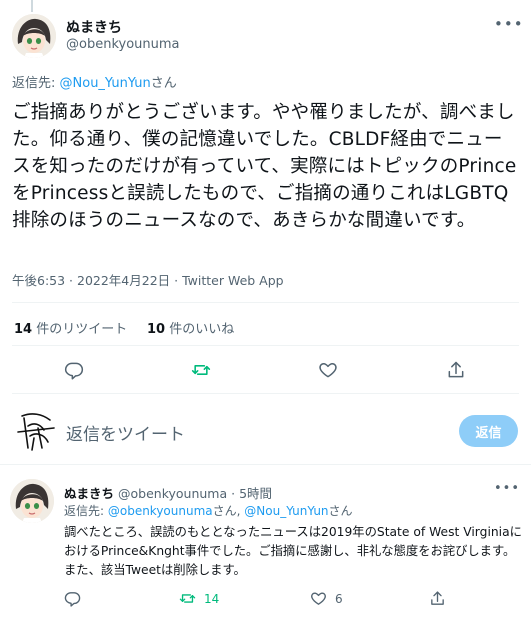 The image size is (531, 625). Describe the element at coordinates (148, 279) in the screenshot. I see `tweet-timestamp: 午後6:53 · 2022年4月22日 · Twitter Web App` at that location.